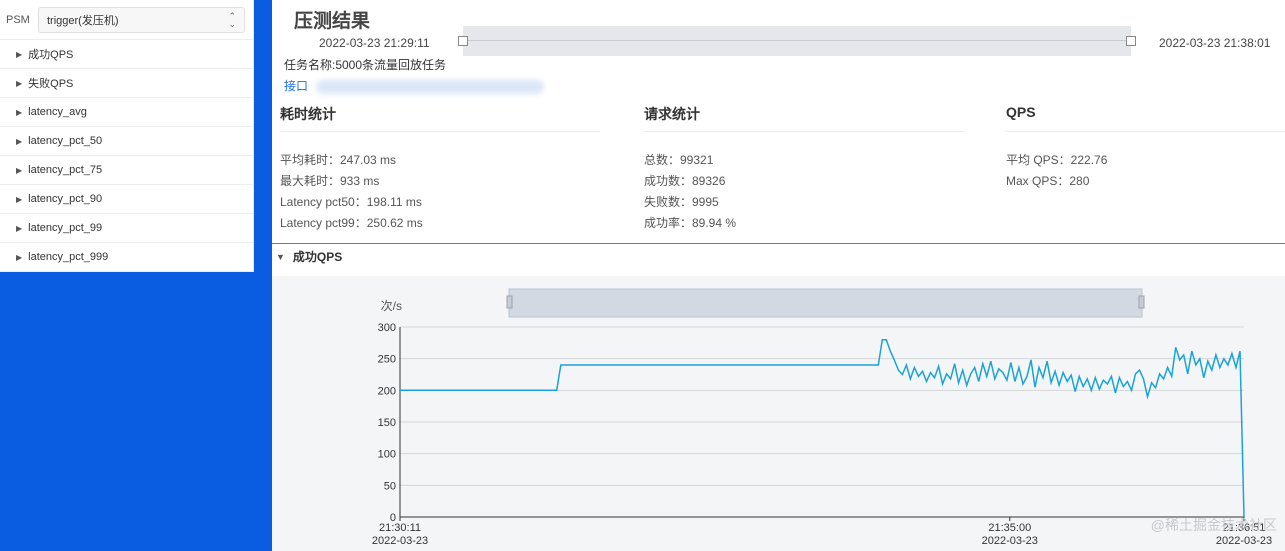  What do you see at coordinates (330, 181) in the screenshot?
I see `stat-line: 最大耗时：933 ms` at bounding box center [330, 181].